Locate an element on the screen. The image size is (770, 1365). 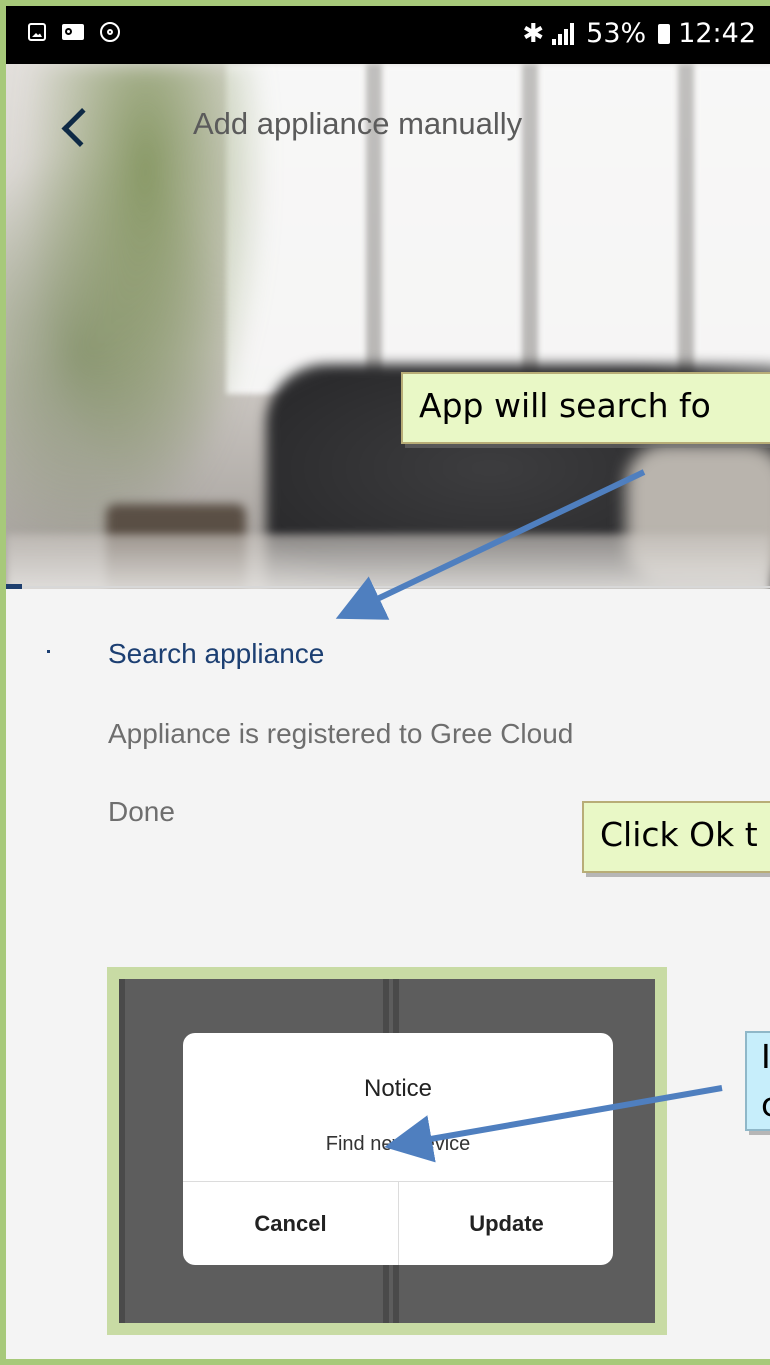
callout-3-line-2: c is located at coordinates (765, 1105).